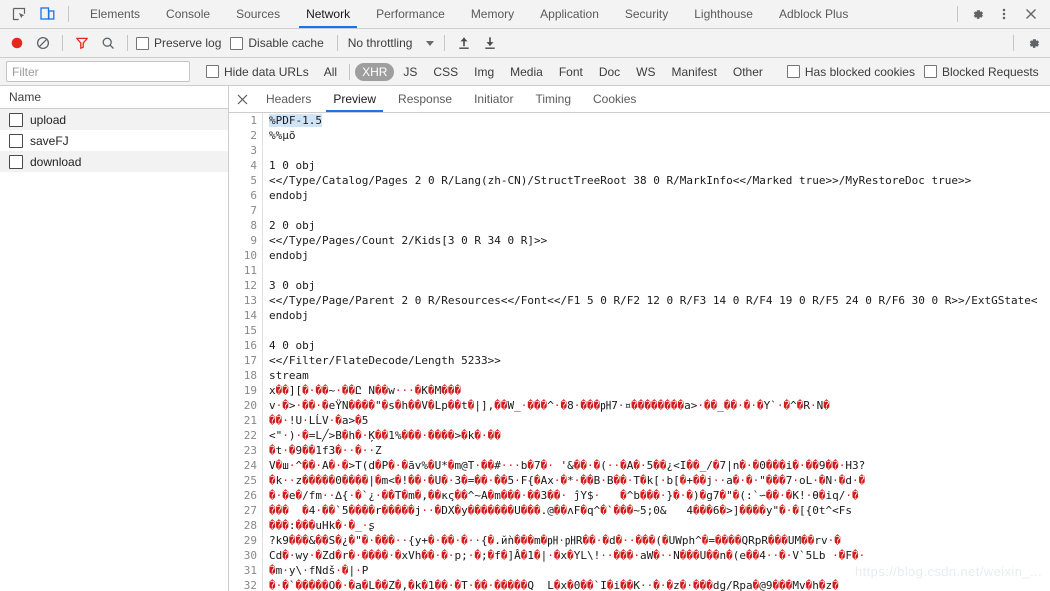  Describe the element at coordinates (553, 99) in the screenshot. I see `detail-tab-timing: Timing` at that location.